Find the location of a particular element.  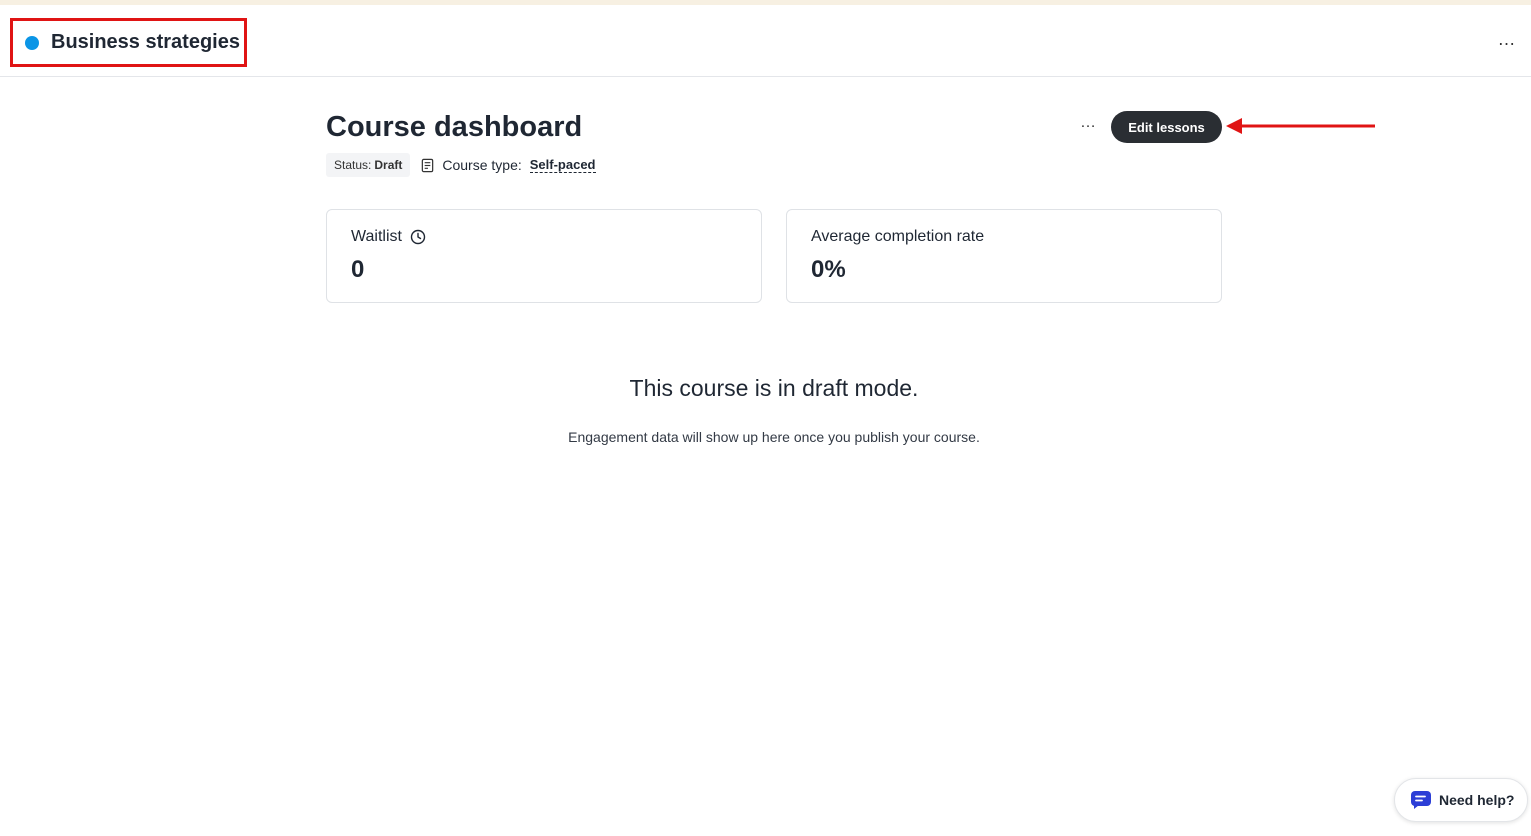

course-meta-row: Status: Draft Course type: Self-paced is located at coordinates (461, 165).